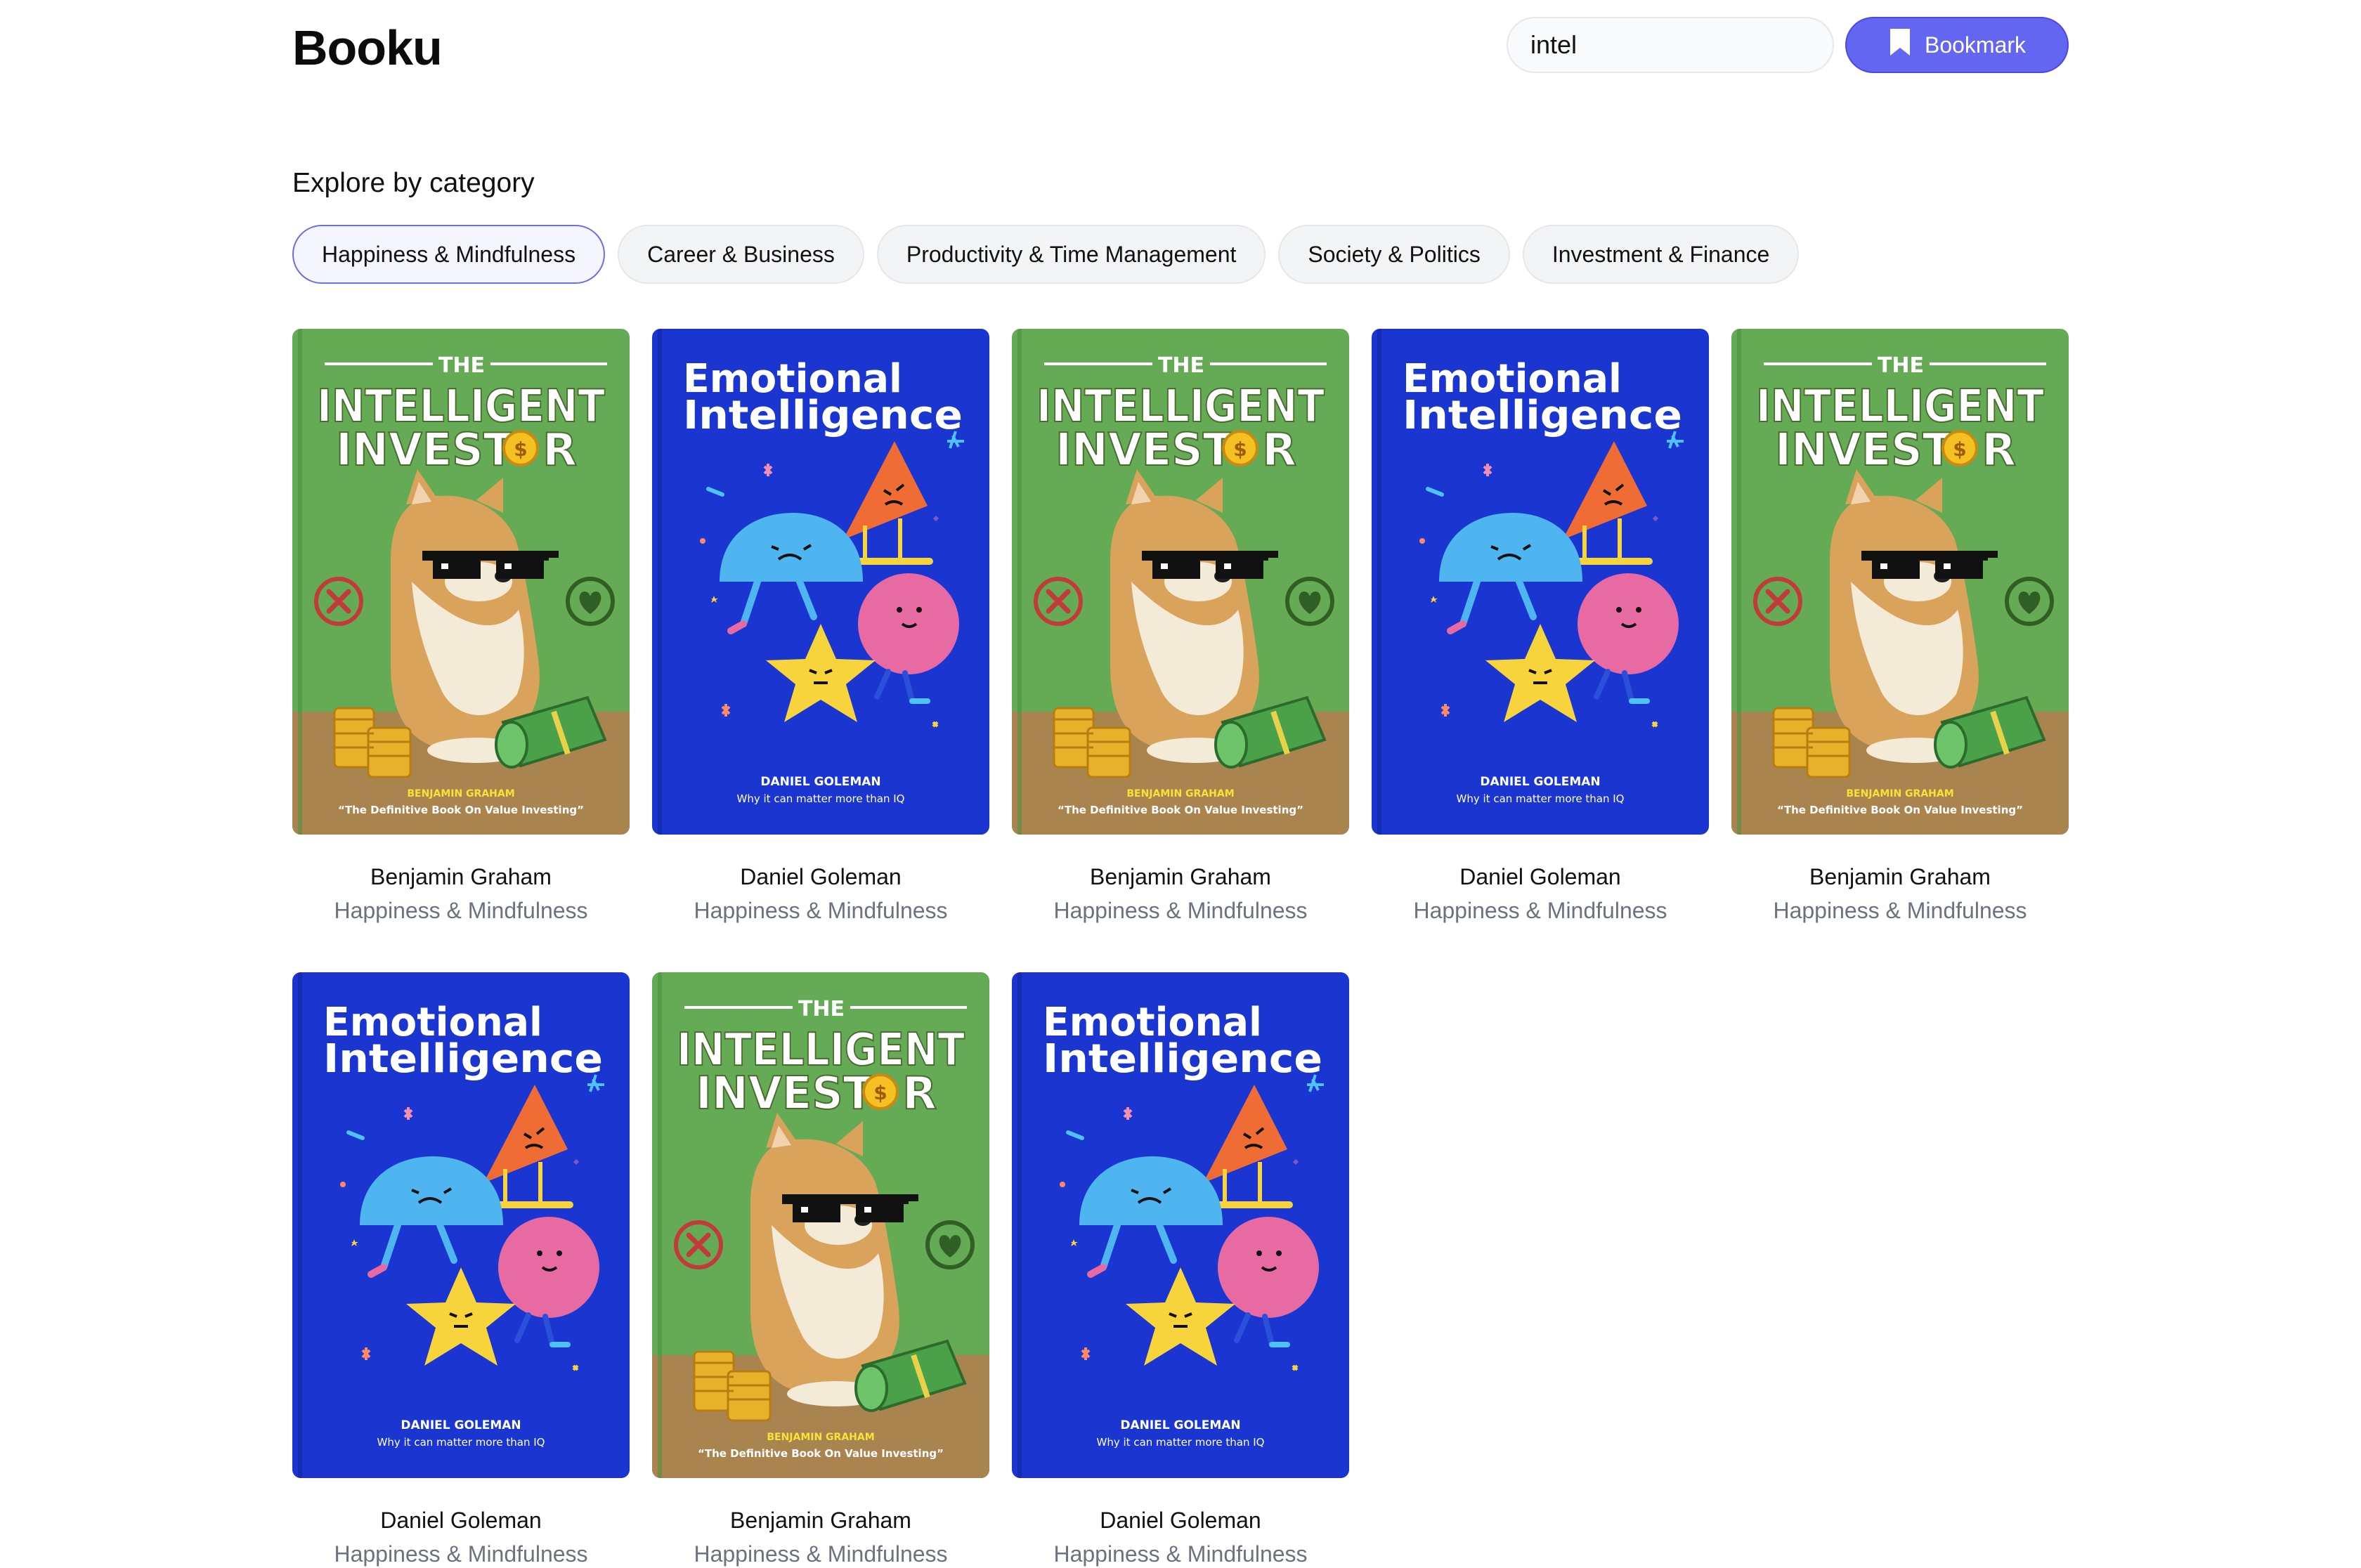  What do you see at coordinates (449, 254) in the screenshot?
I see `category-chip: Happiness & Mindfulness` at bounding box center [449, 254].